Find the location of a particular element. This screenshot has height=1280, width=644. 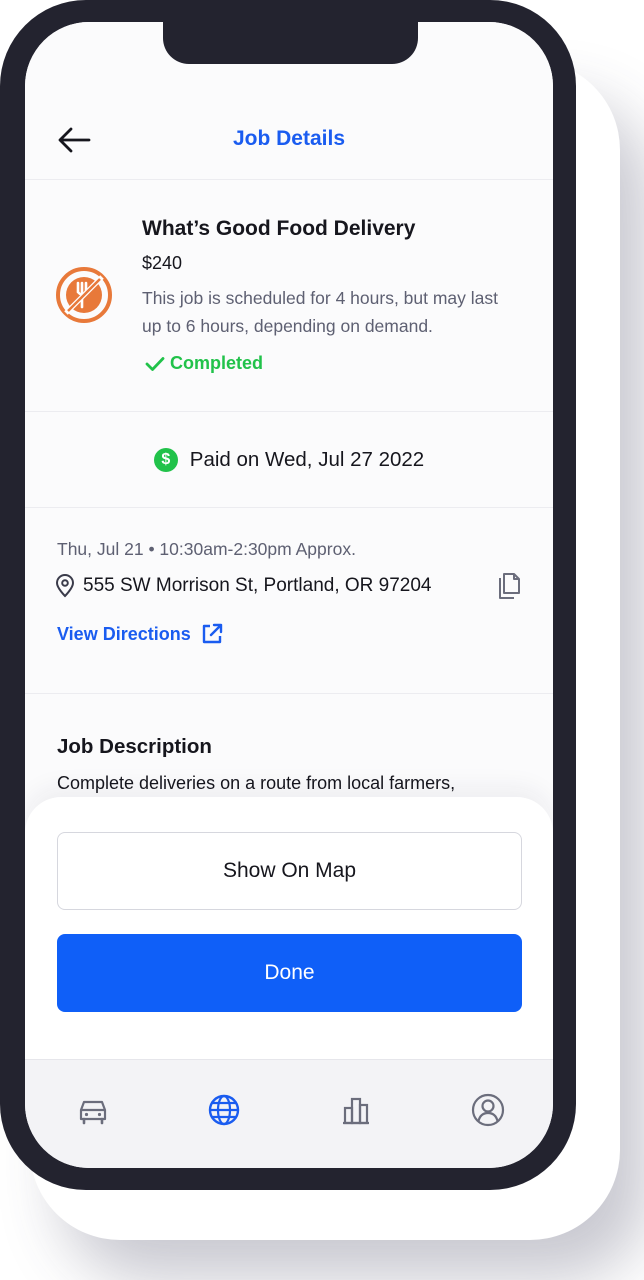

tab-globe is located at coordinates (224, 1110).